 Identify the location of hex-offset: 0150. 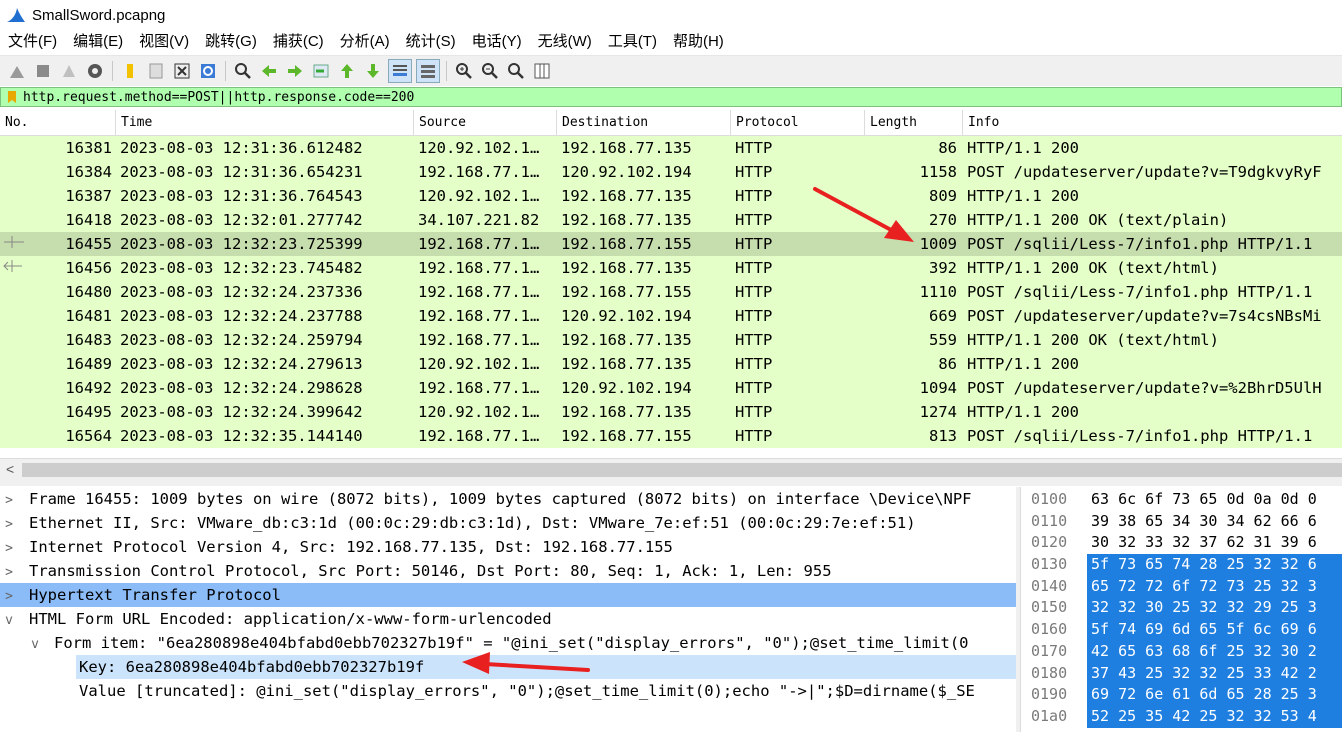
(1049, 607).